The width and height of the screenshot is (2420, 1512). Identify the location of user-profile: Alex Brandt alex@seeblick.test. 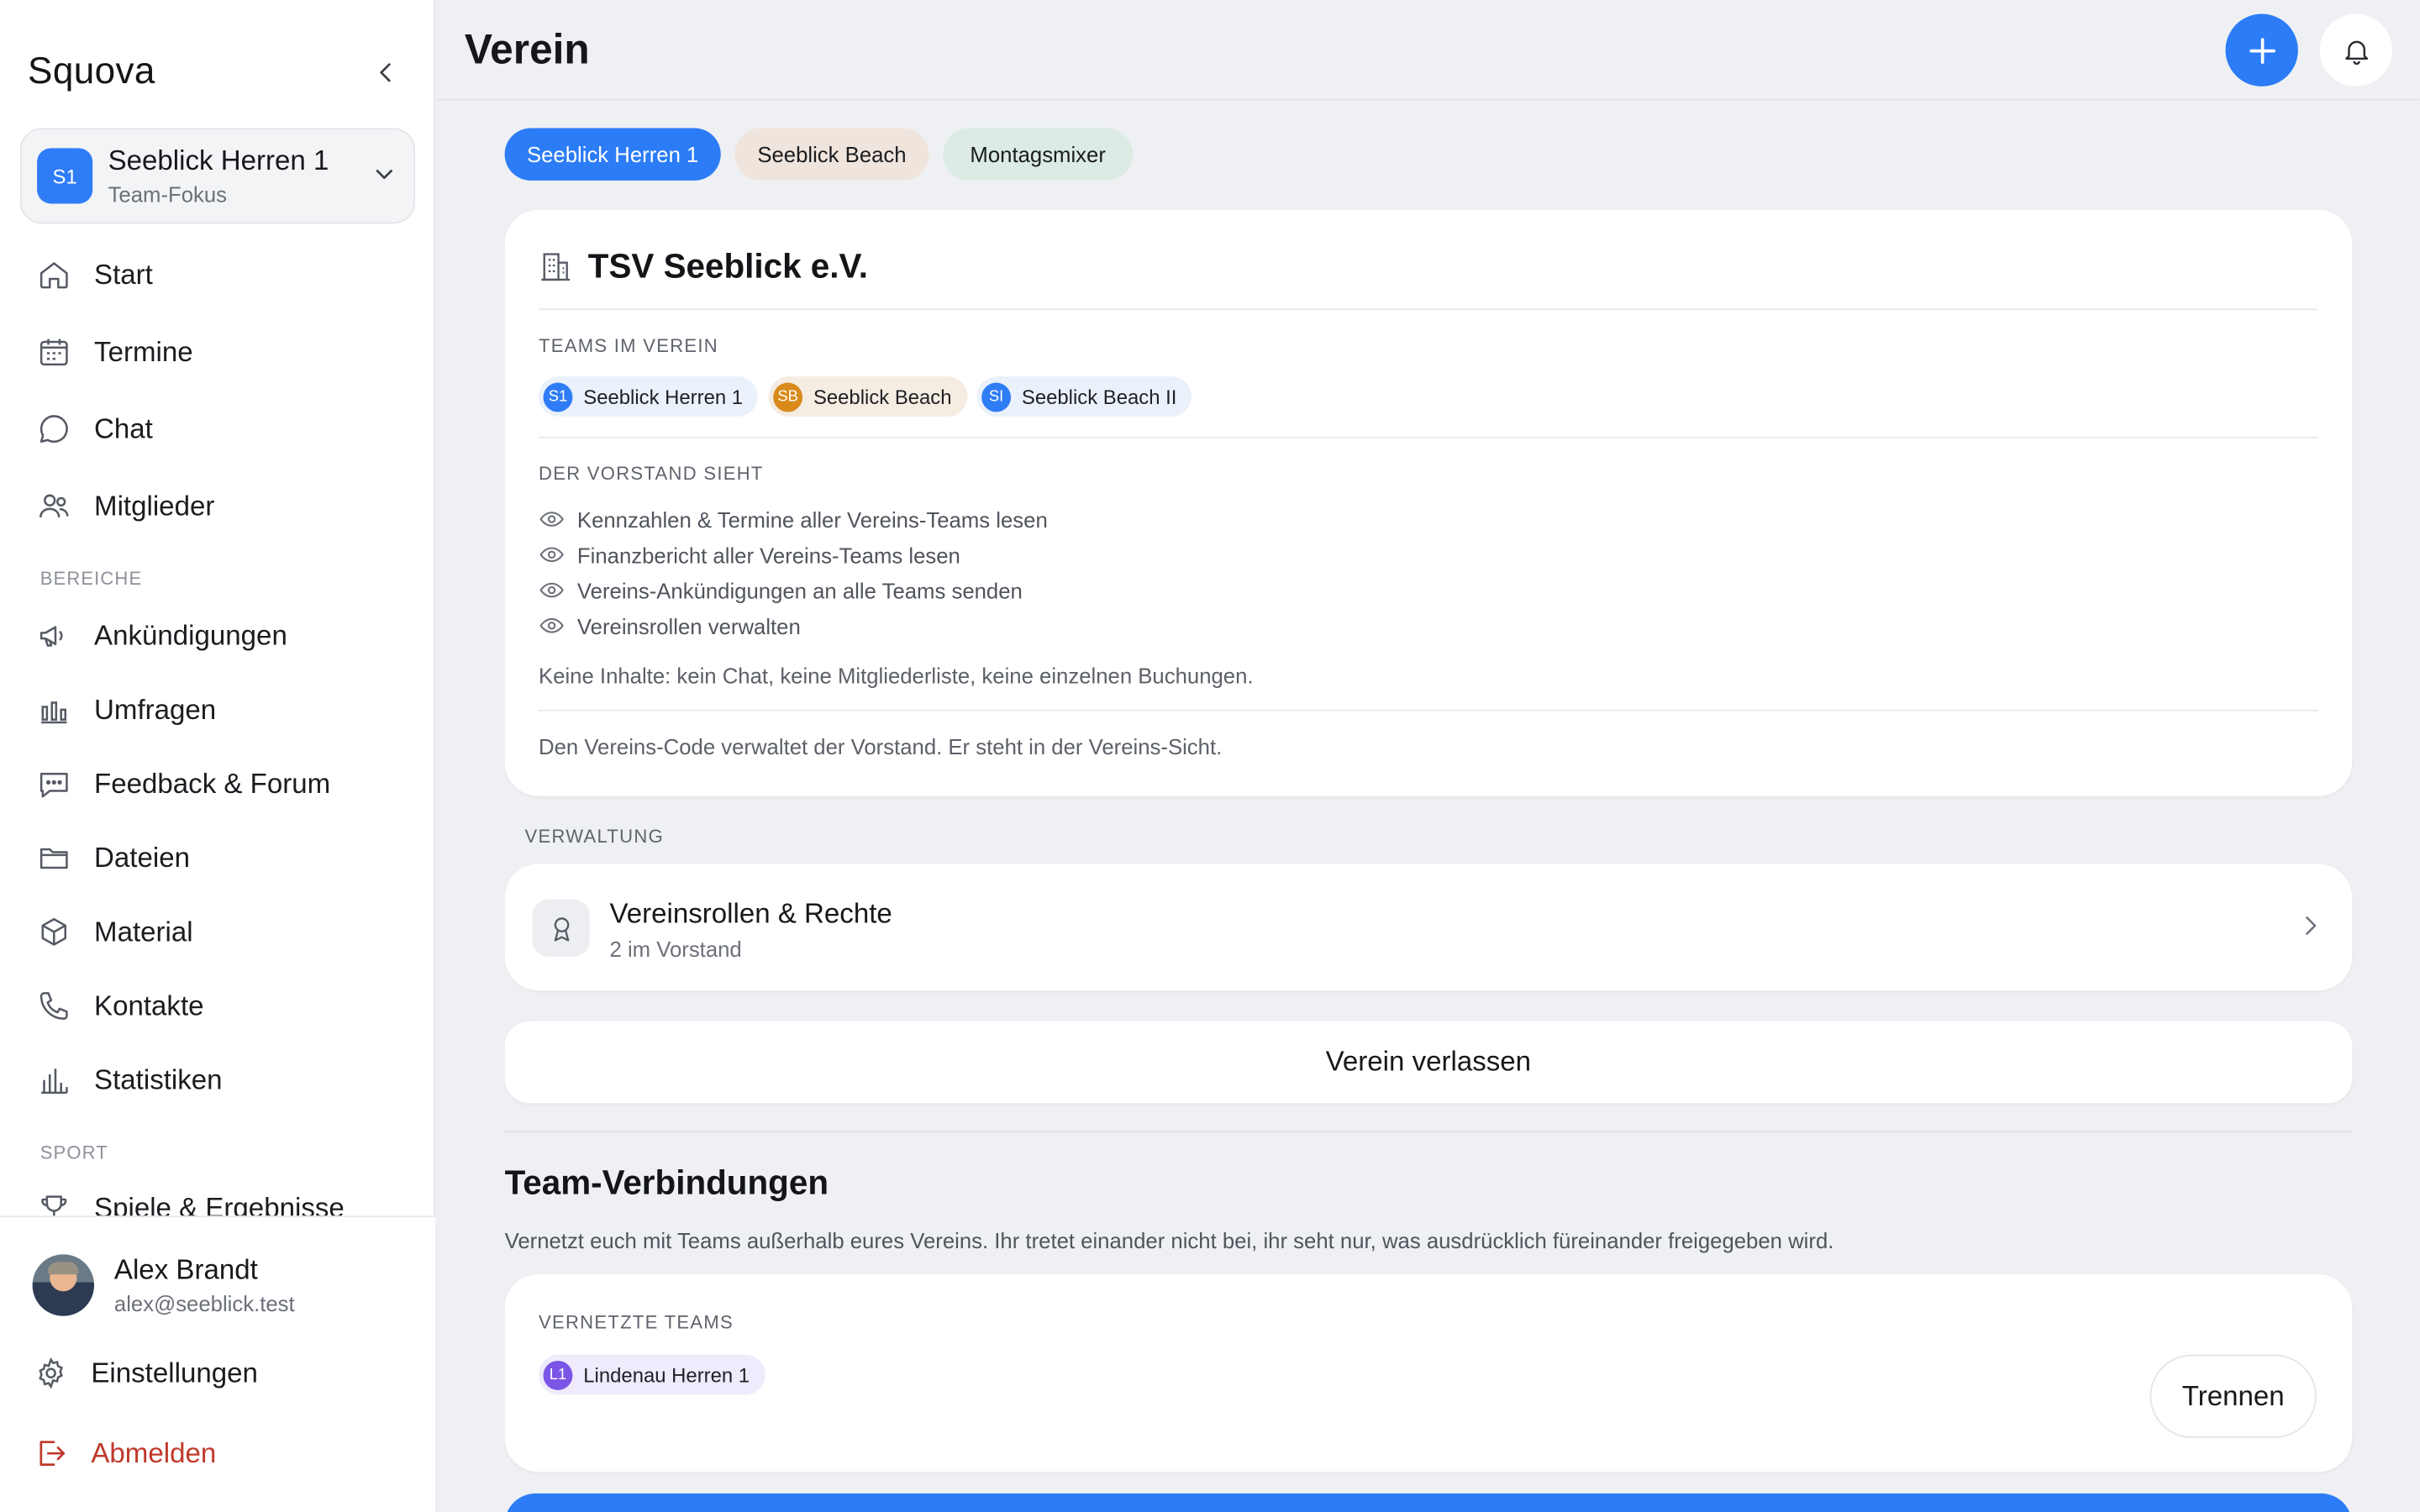
(163, 1285).